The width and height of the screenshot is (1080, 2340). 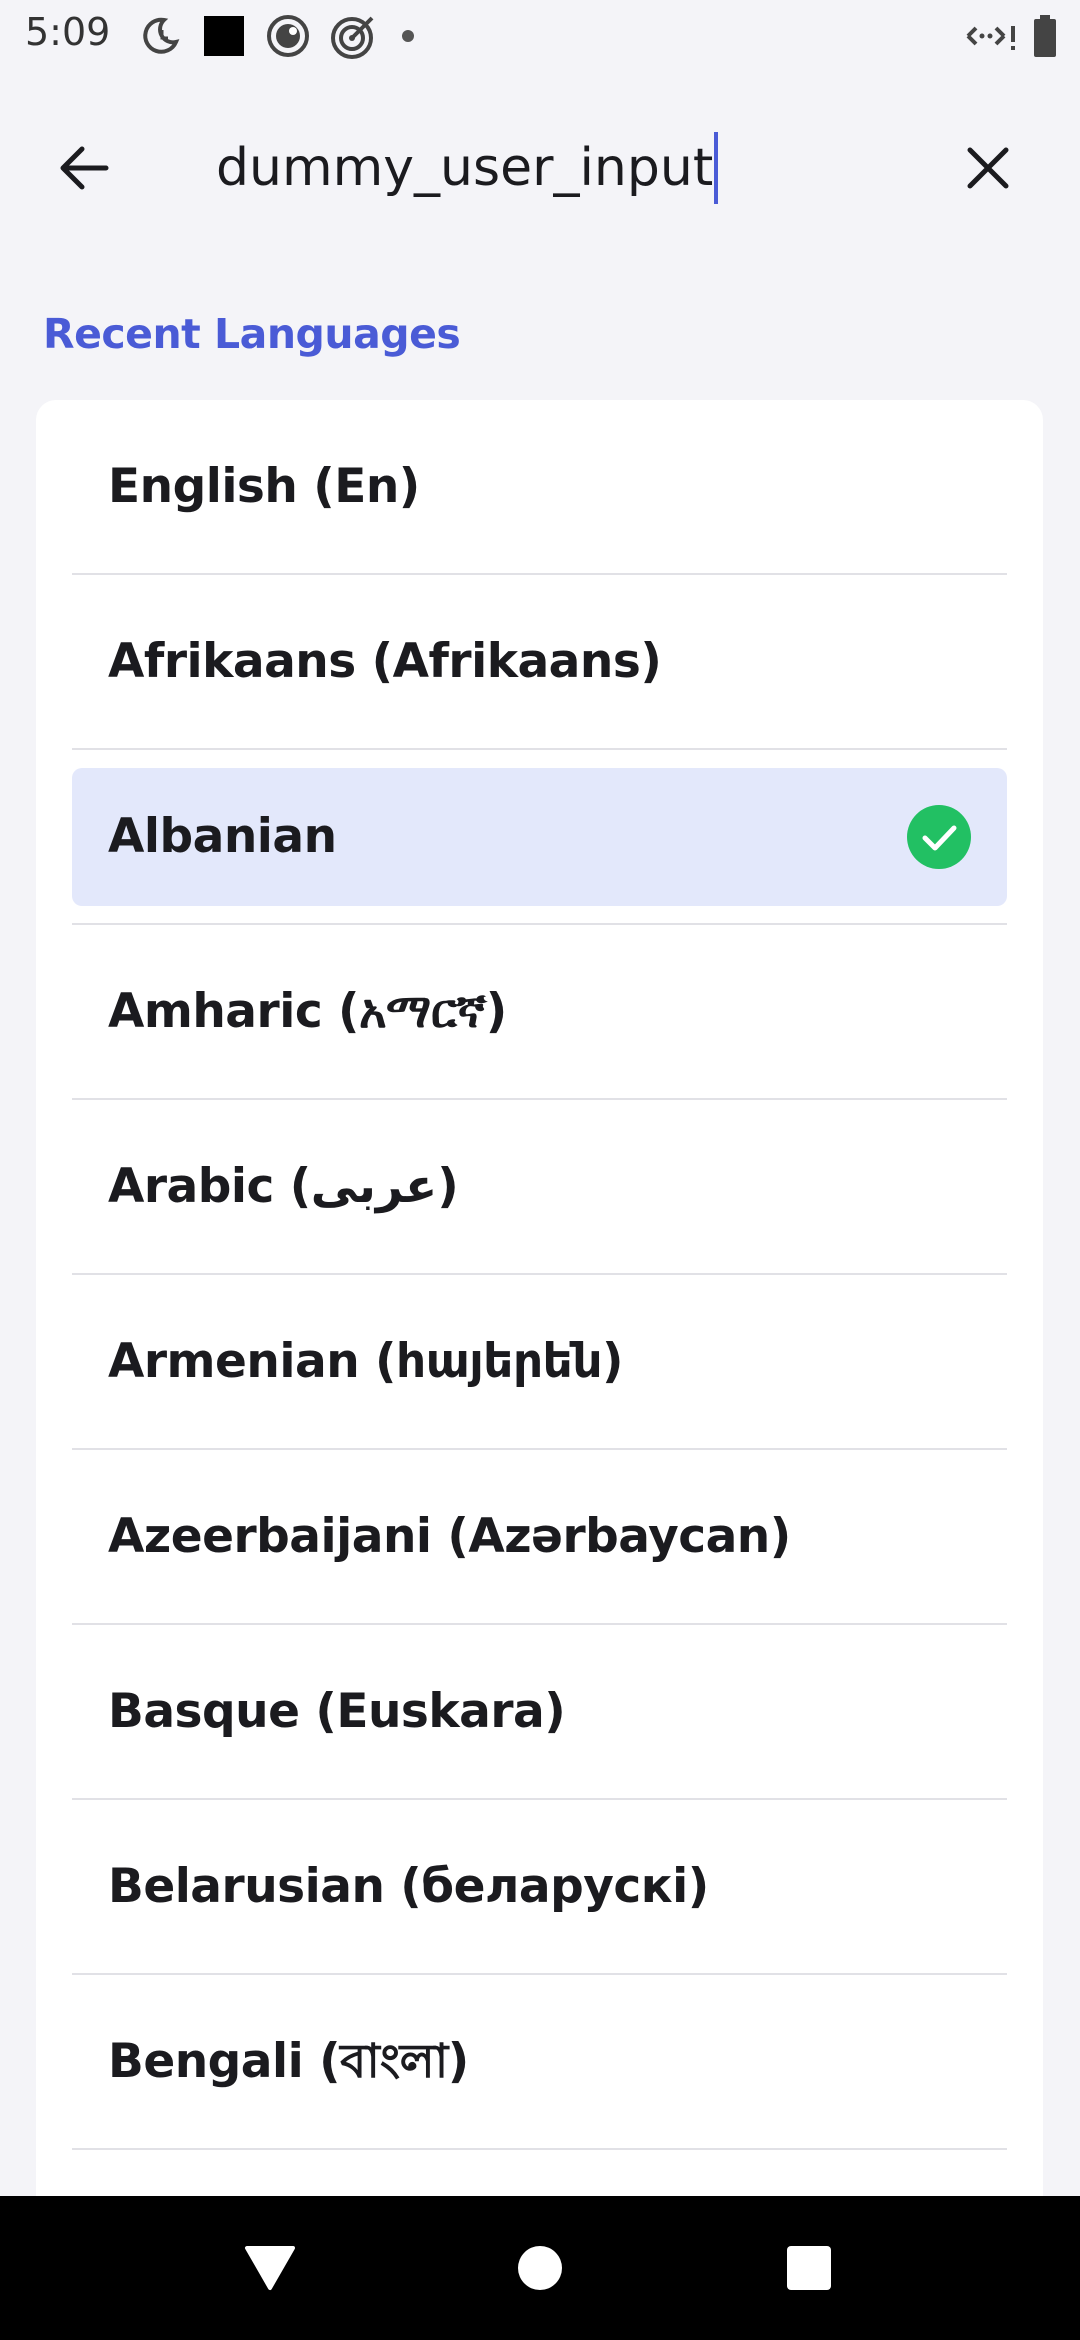 I want to click on target-icon, so click(x=352, y=37).